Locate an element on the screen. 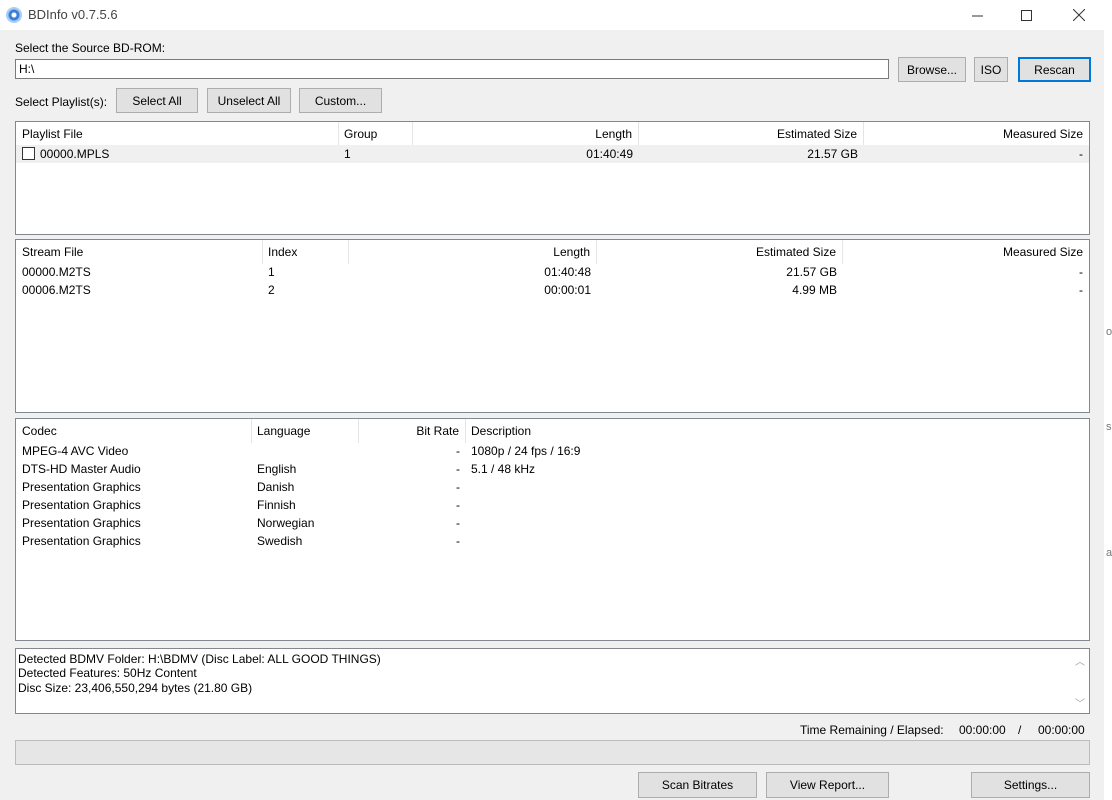 This screenshot has height=800, width=1112. window-title: BDInfo v0.7.5.6 is located at coordinates (73, 14).